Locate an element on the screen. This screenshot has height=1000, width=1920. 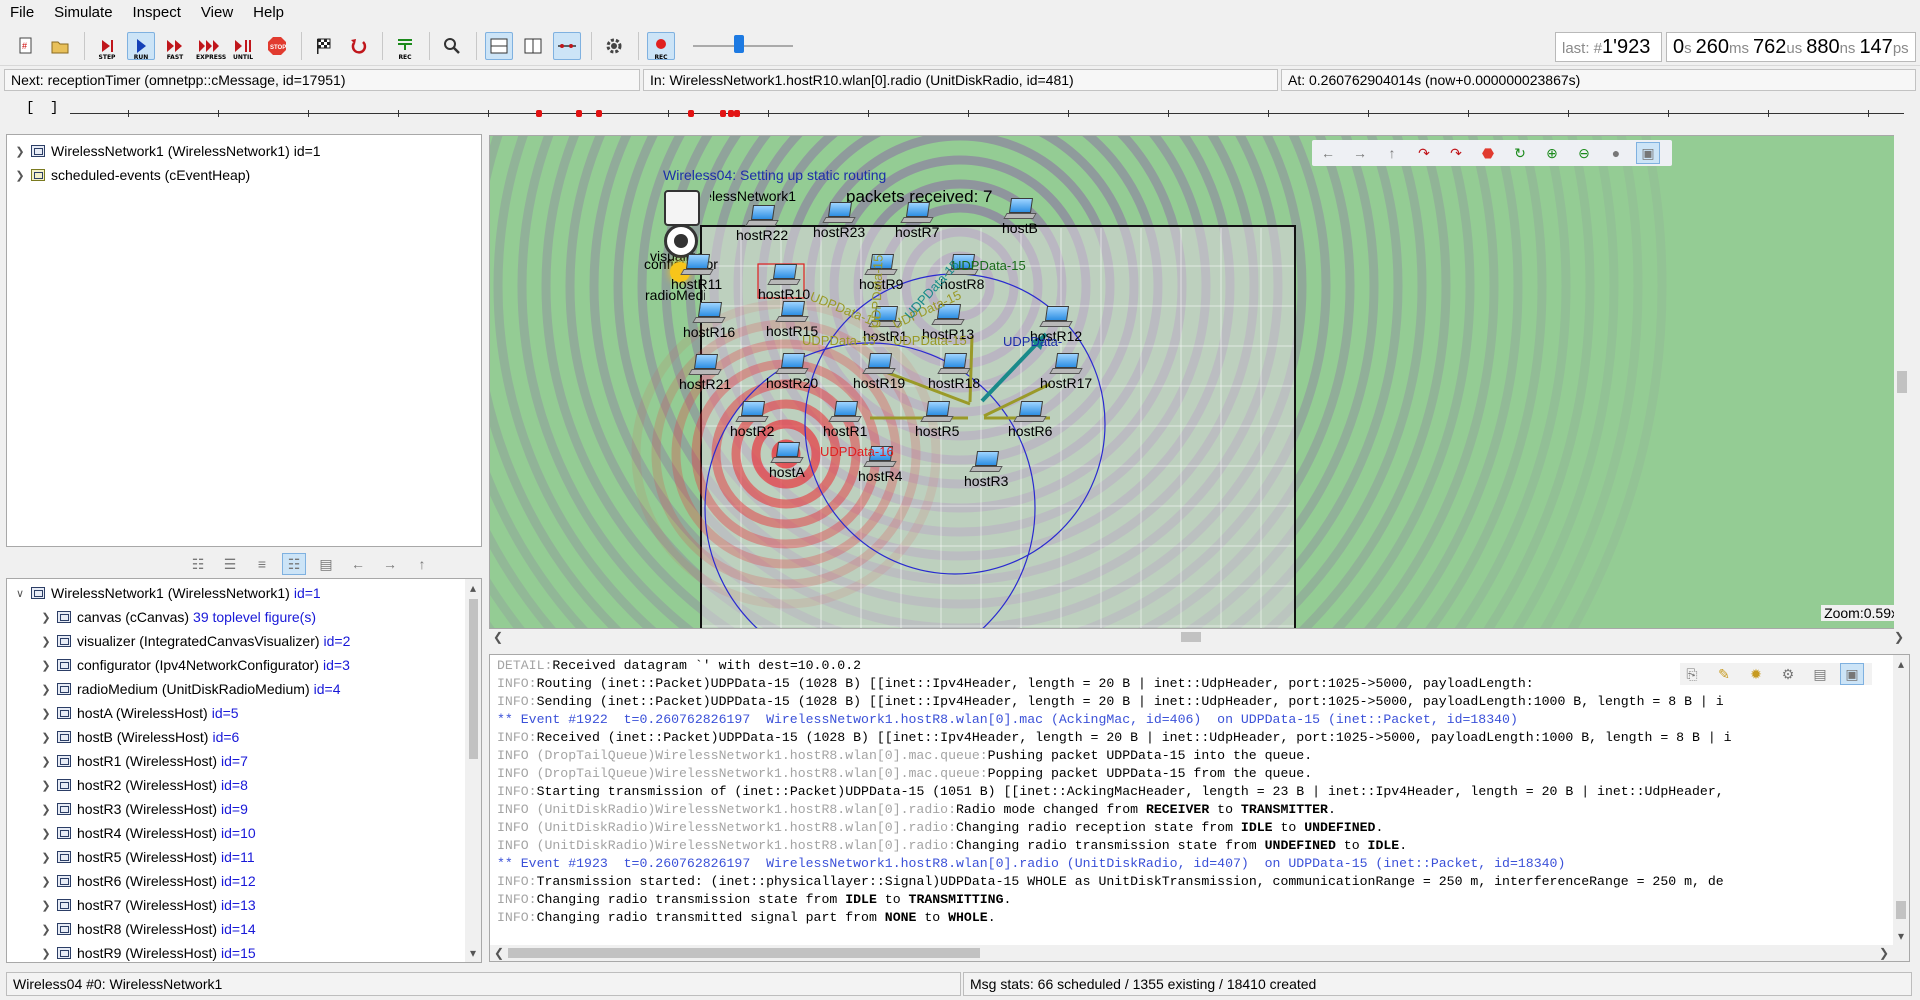
settings-icon: ⚙ is located at coordinates (1788, 674).